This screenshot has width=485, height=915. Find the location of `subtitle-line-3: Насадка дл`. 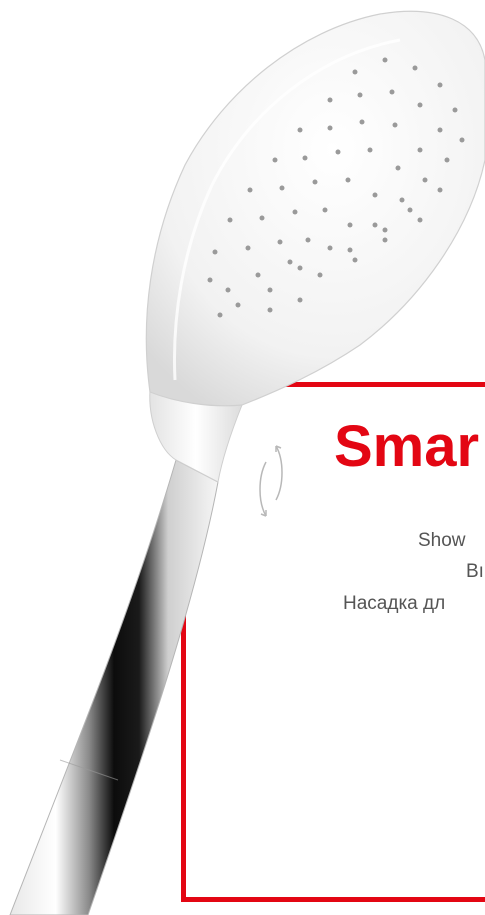

subtitle-line-3: Насадка дл is located at coordinates (394, 603).